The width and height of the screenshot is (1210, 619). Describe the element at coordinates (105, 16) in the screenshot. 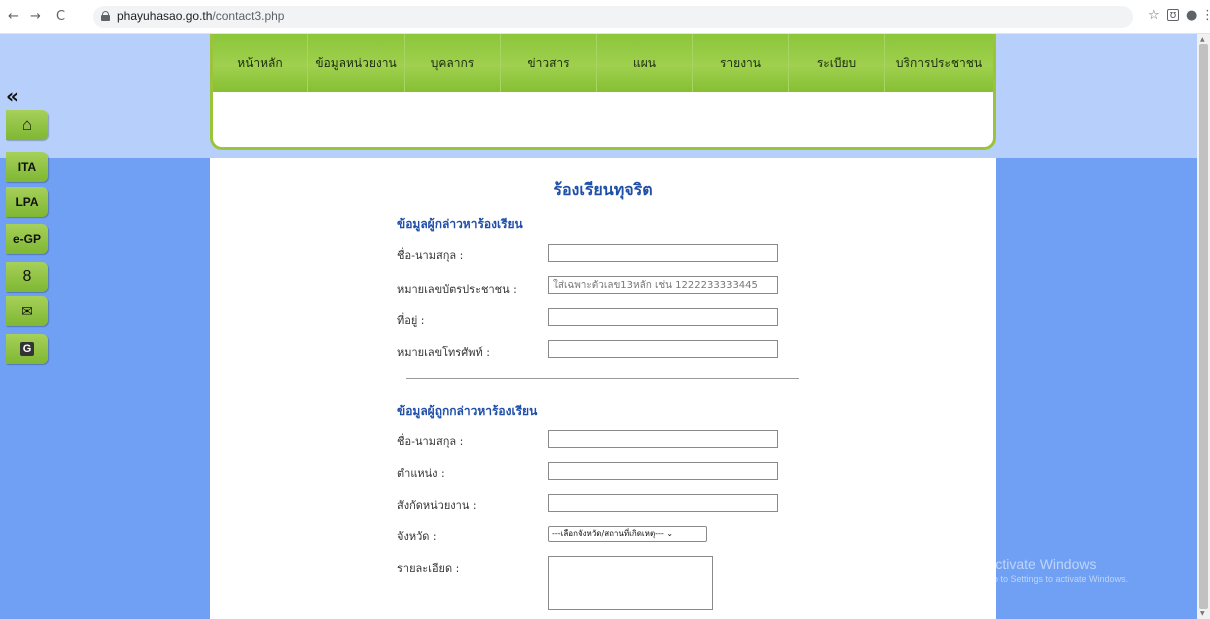

I see `lock-icon` at that location.